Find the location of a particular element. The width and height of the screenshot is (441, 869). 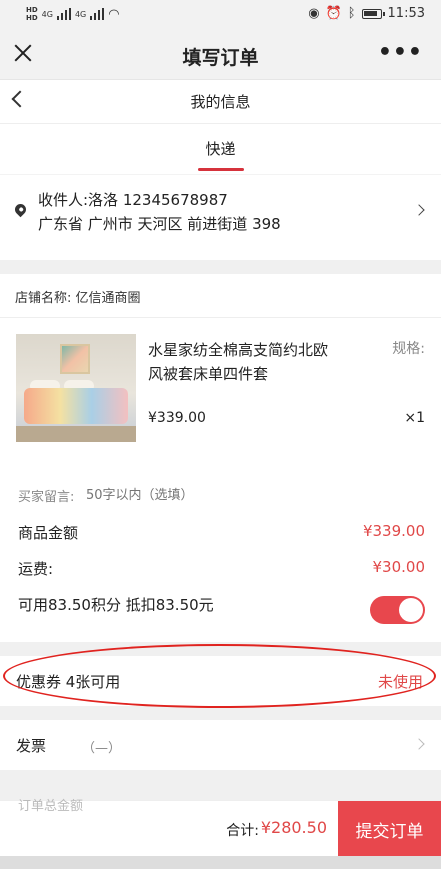

tab-express: 快递 is located at coordinates (220, 148).